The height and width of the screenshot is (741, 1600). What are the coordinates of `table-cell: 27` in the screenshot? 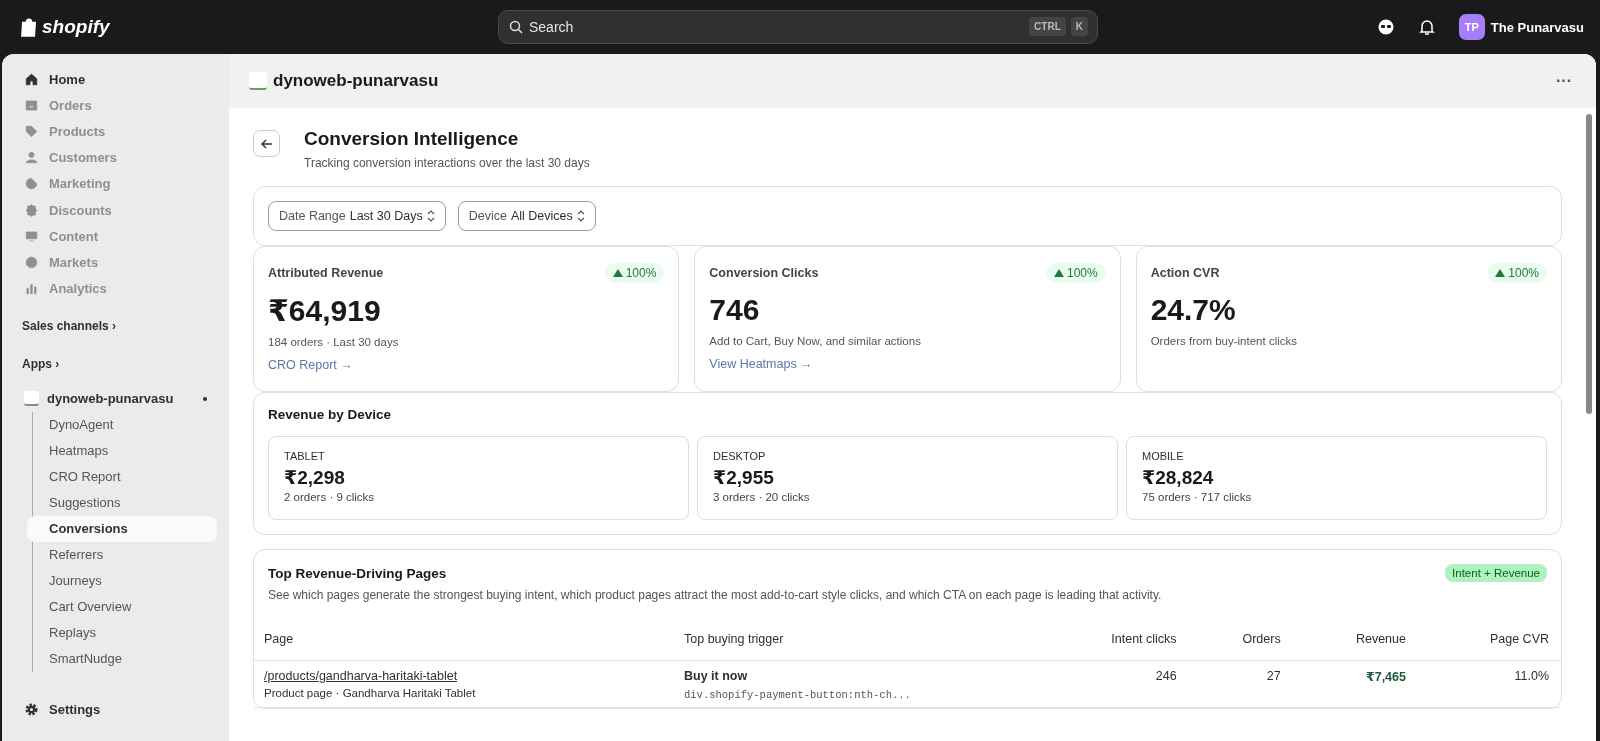 It's located at (1273, 676).